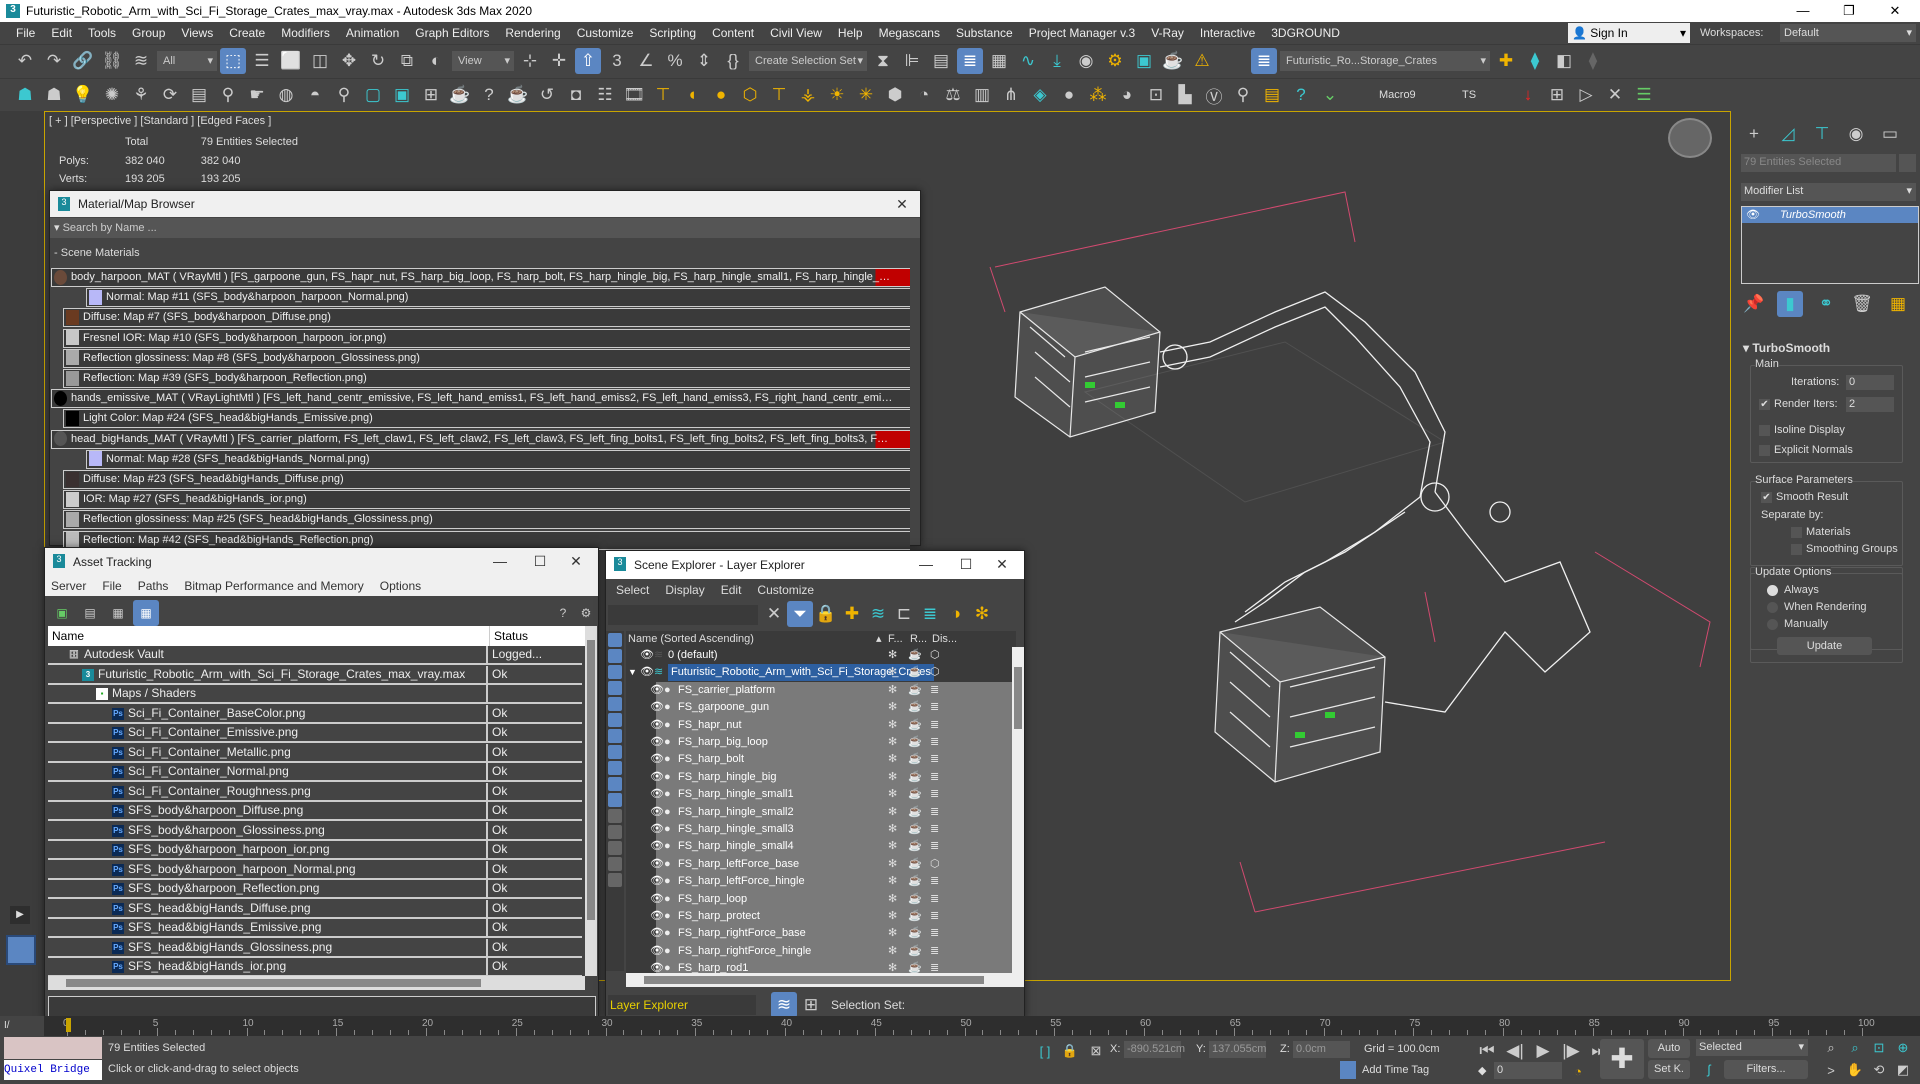  I want to click on display-select-all-icon, so click(615, 832).